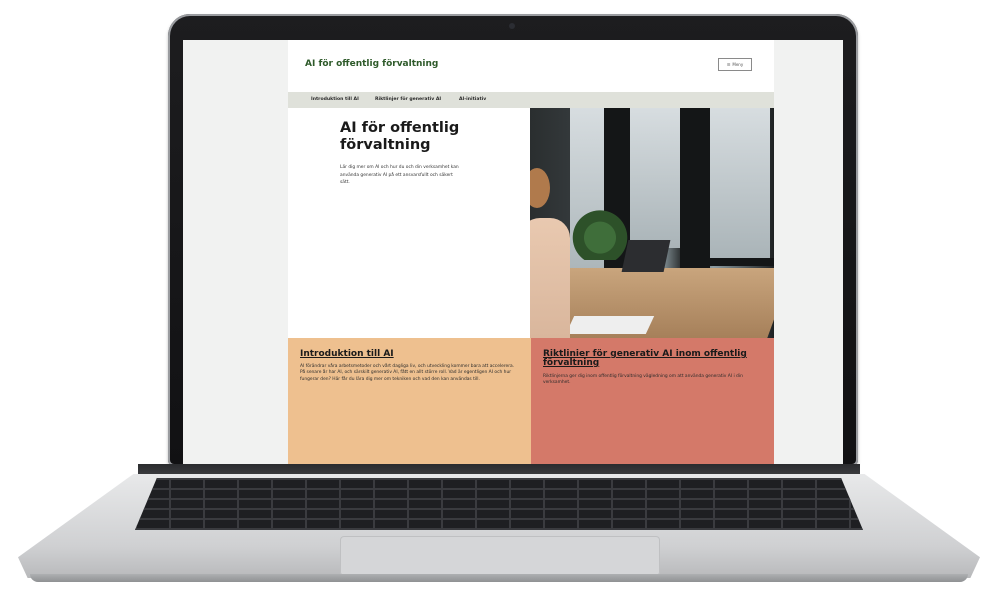 The image size is (998, 590). I want to click on menu-button-label: Meny, so click(738, 64).